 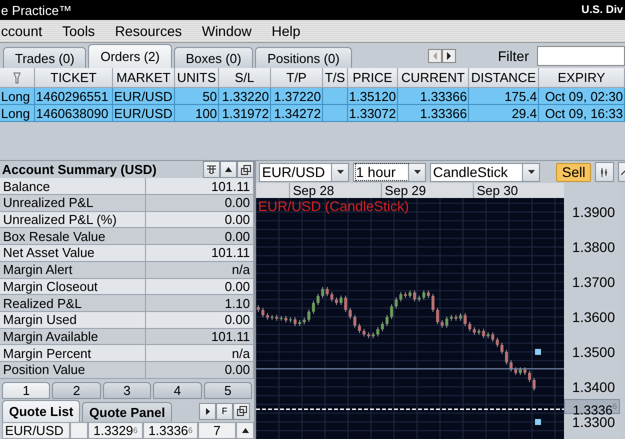 I want to click on tab: Orders (2), so click(x=130, y=56).